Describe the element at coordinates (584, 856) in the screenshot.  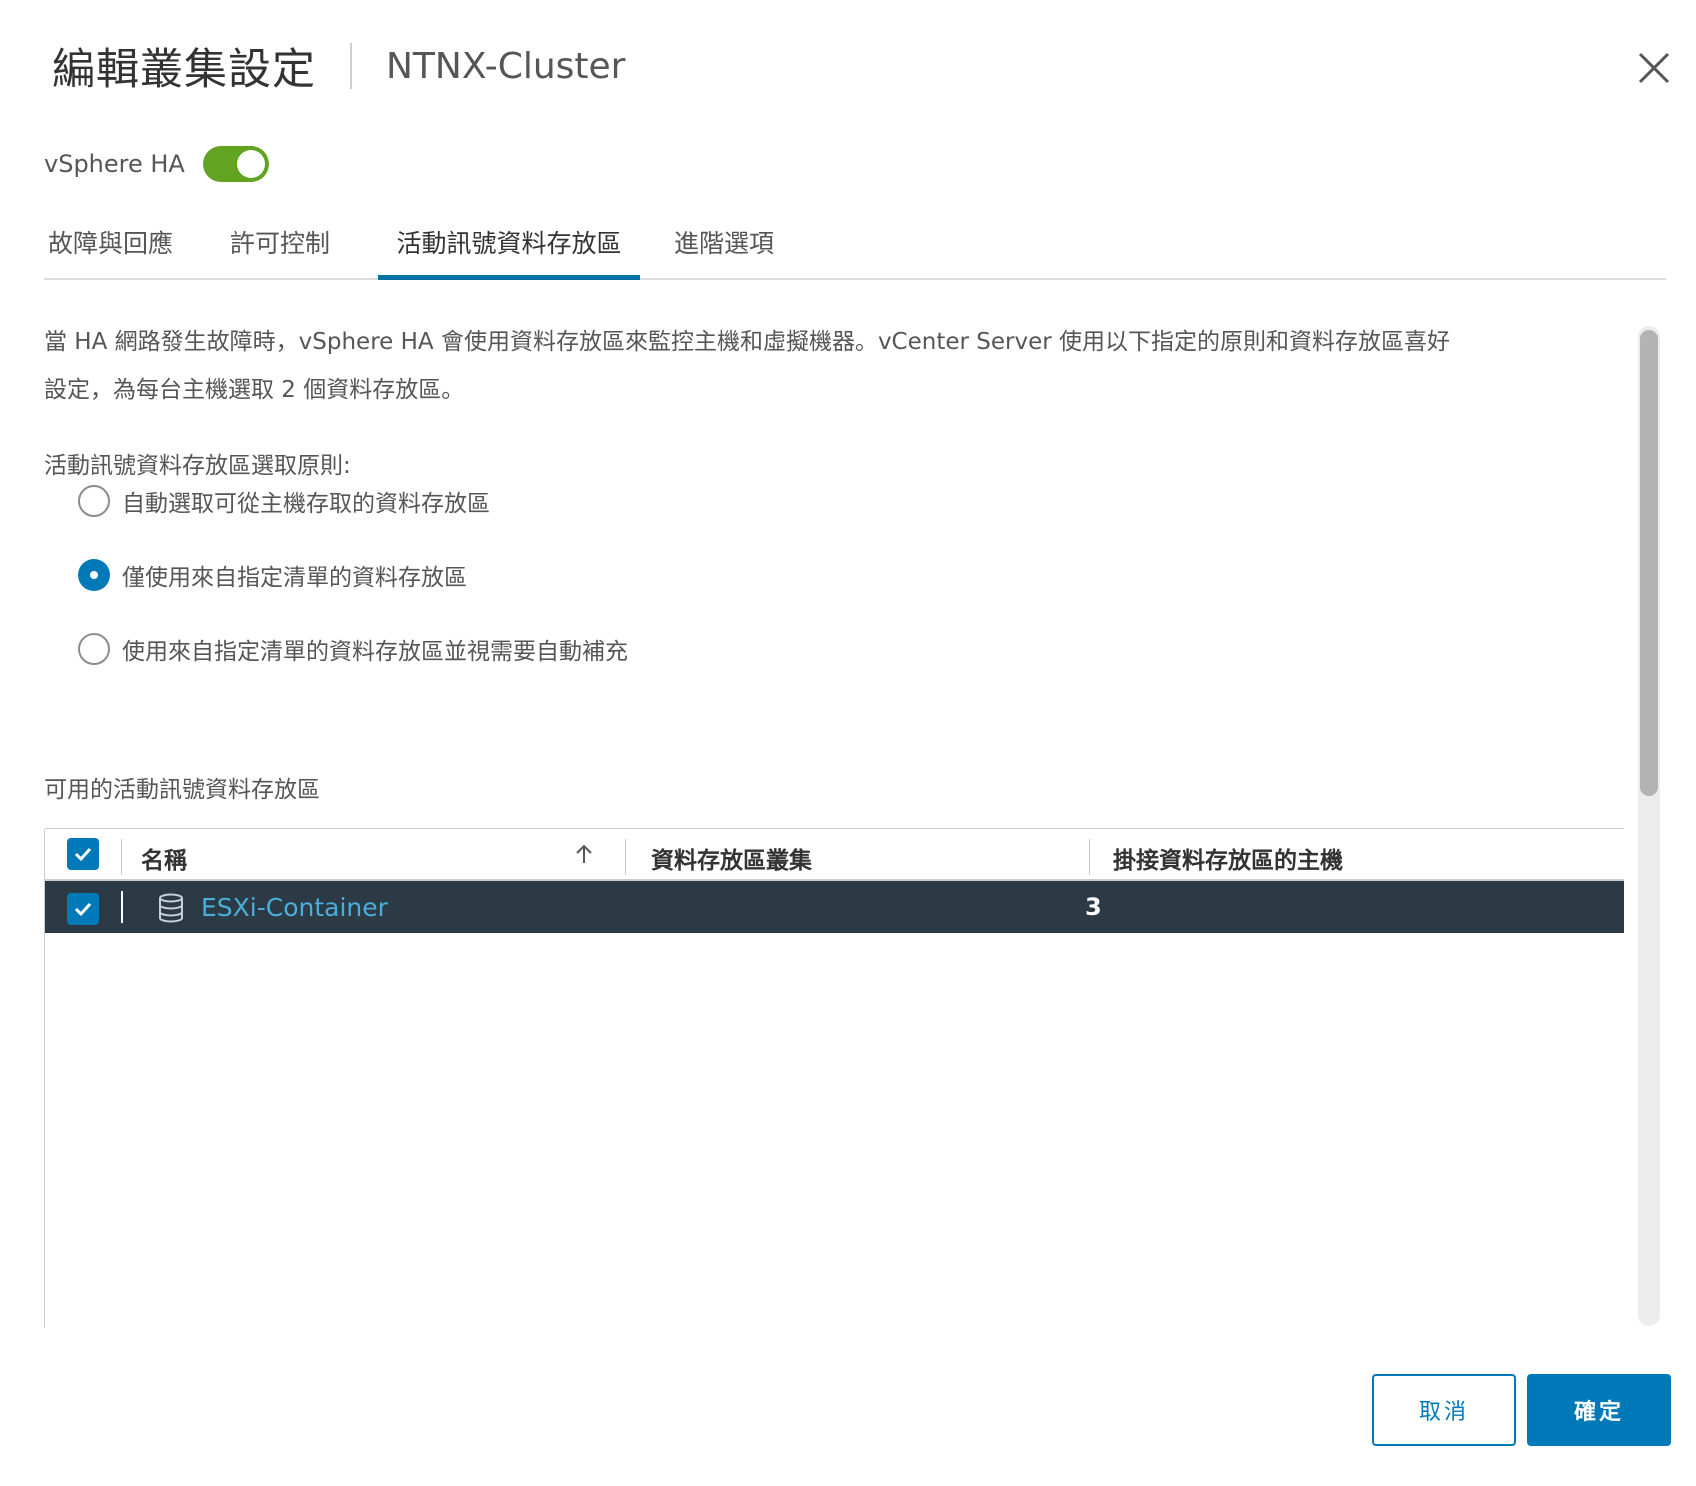
I see `sort-ascending-icon` at that location.